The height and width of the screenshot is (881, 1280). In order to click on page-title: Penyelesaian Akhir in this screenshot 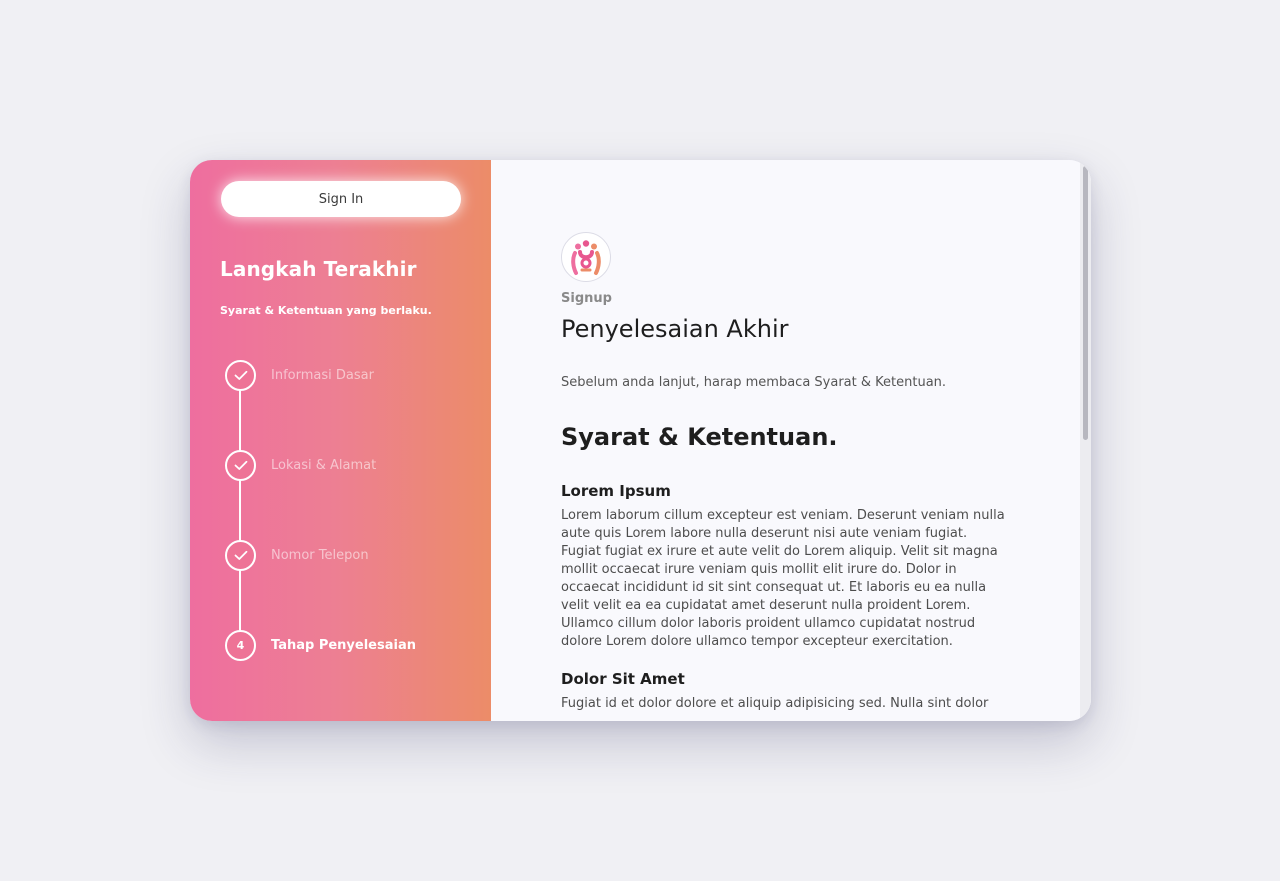, I will do `click(675, 329)`.